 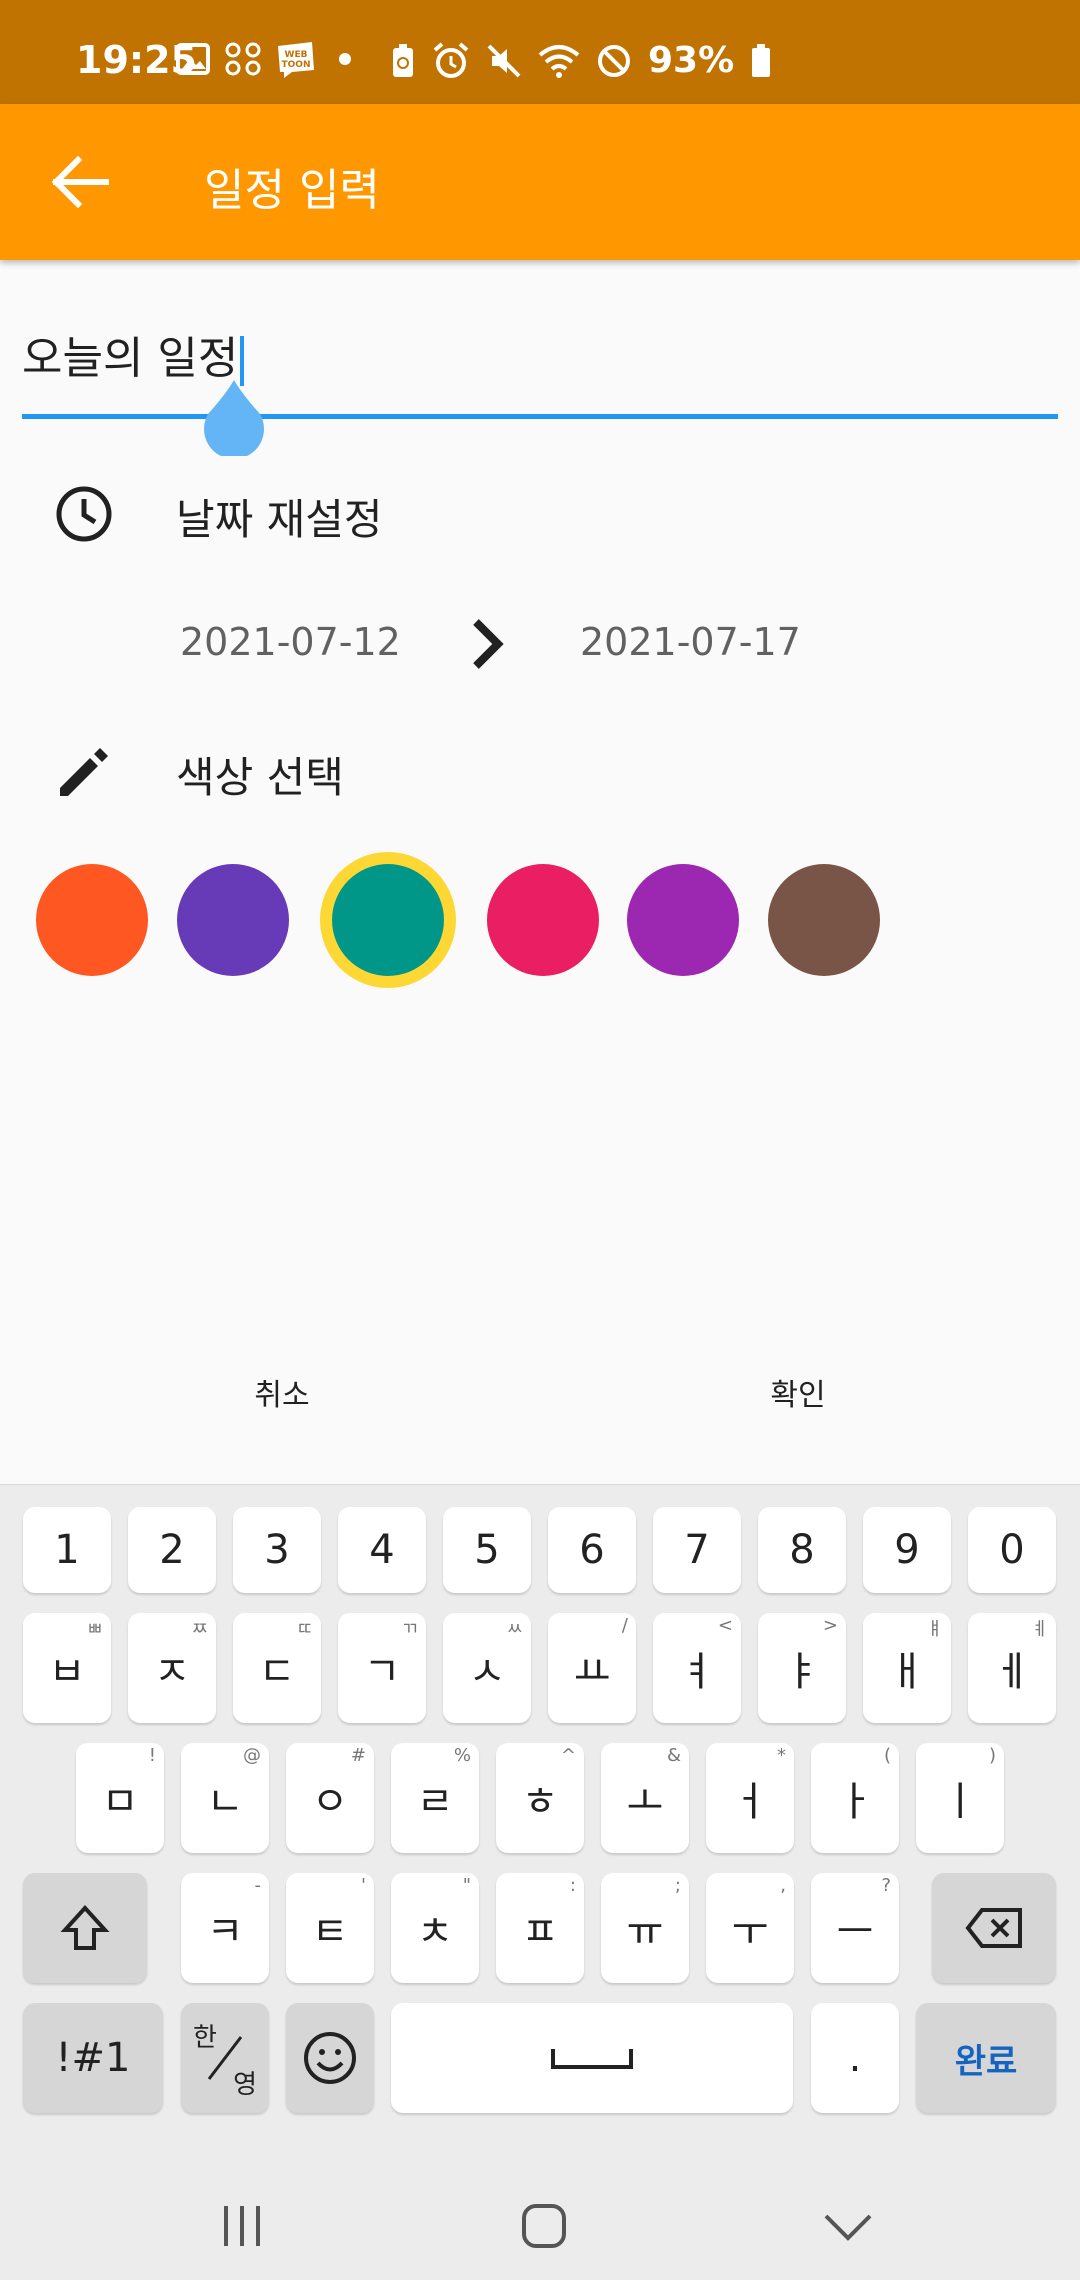 I want to click on key-o: & ㅗ, so click(x=645, y=1798).